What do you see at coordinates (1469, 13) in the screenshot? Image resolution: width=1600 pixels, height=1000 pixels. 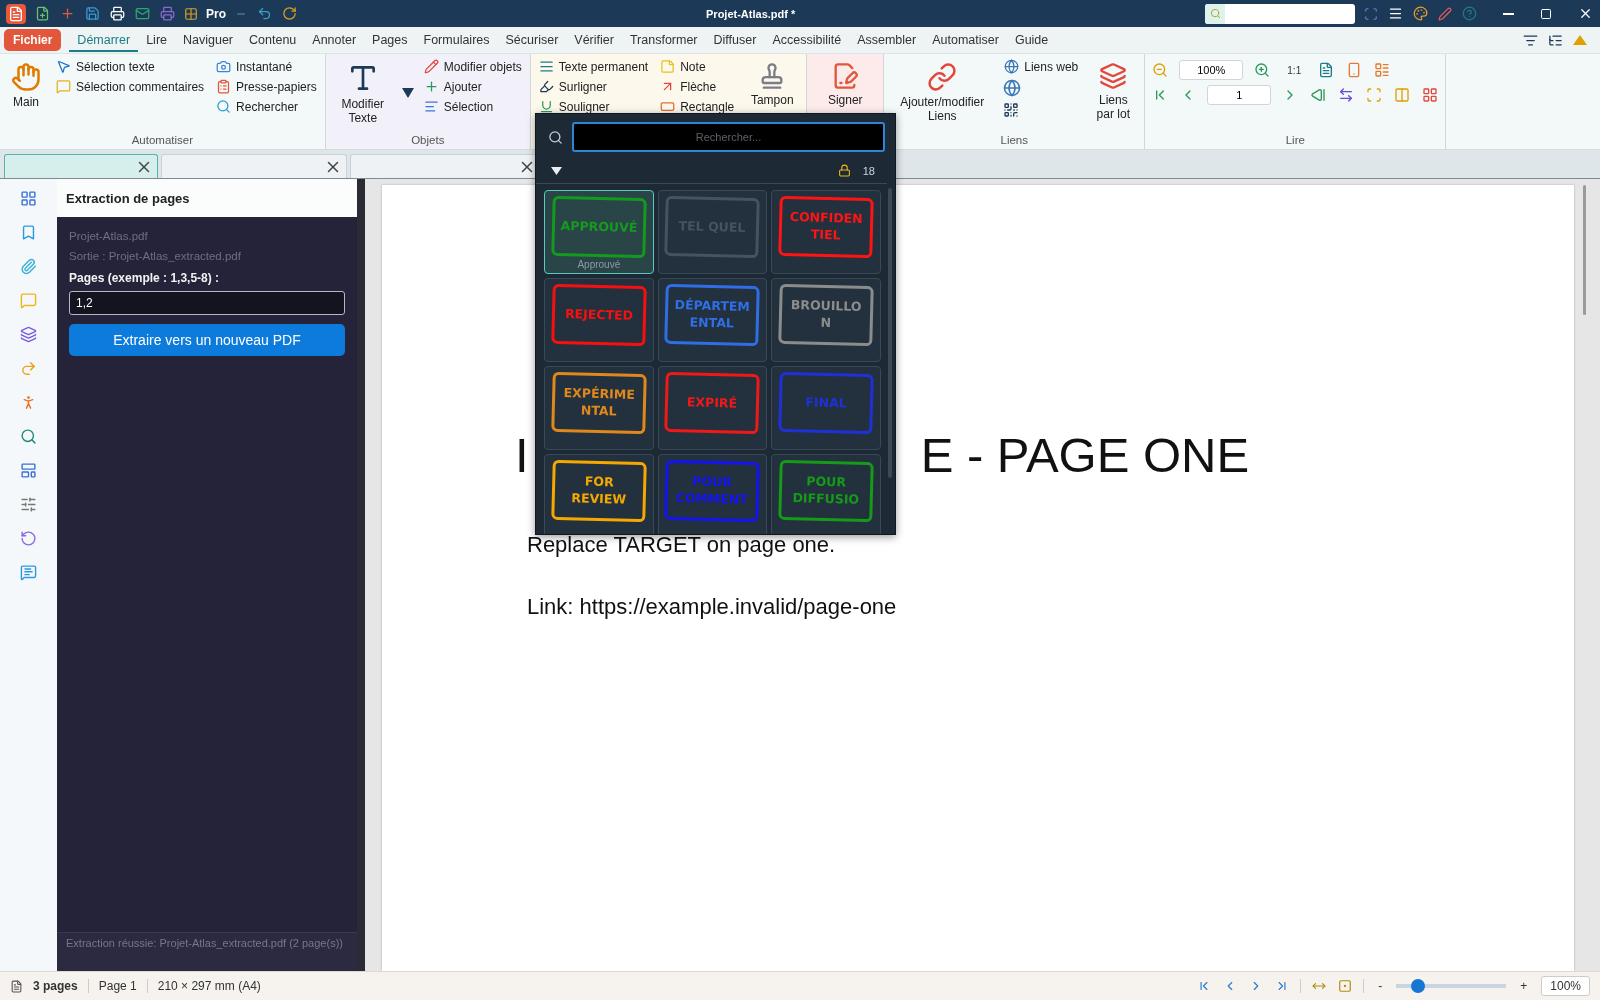 I see `help-button` at bounding box center [1469, 13].